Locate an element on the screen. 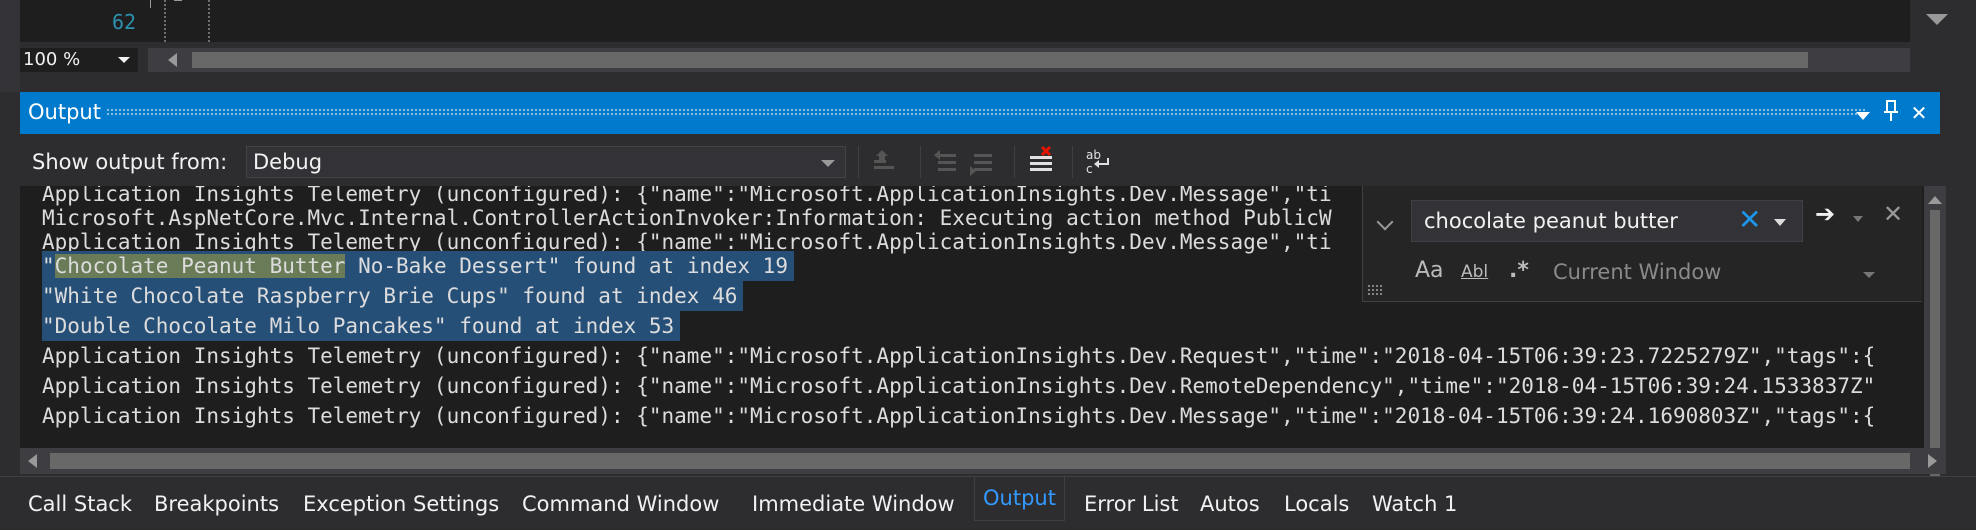 This screenshot has width=1976, height=530. match-case-icon: Aa is located at coordinates (1429, 270).